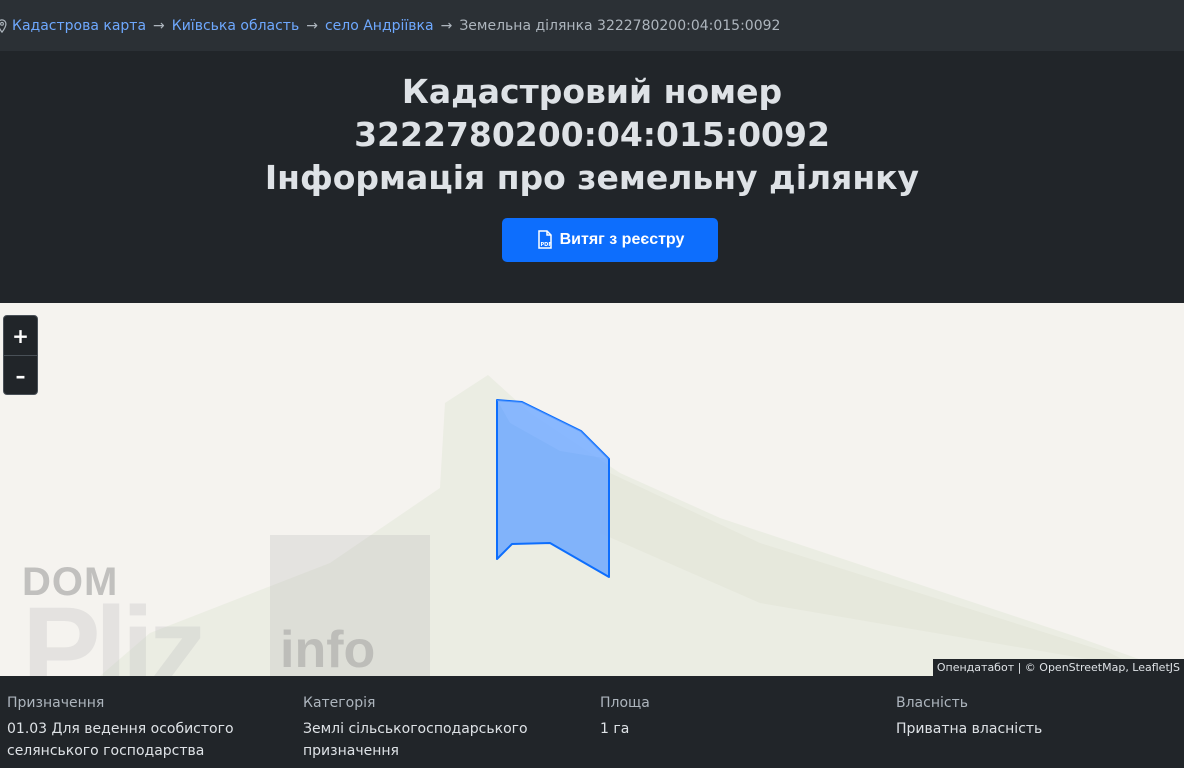 The image size is (1184, 768). What do you see at coordinates (932, 703) in the screenshot?
I see `info-label: Власність` at bounding box center [932, 703].